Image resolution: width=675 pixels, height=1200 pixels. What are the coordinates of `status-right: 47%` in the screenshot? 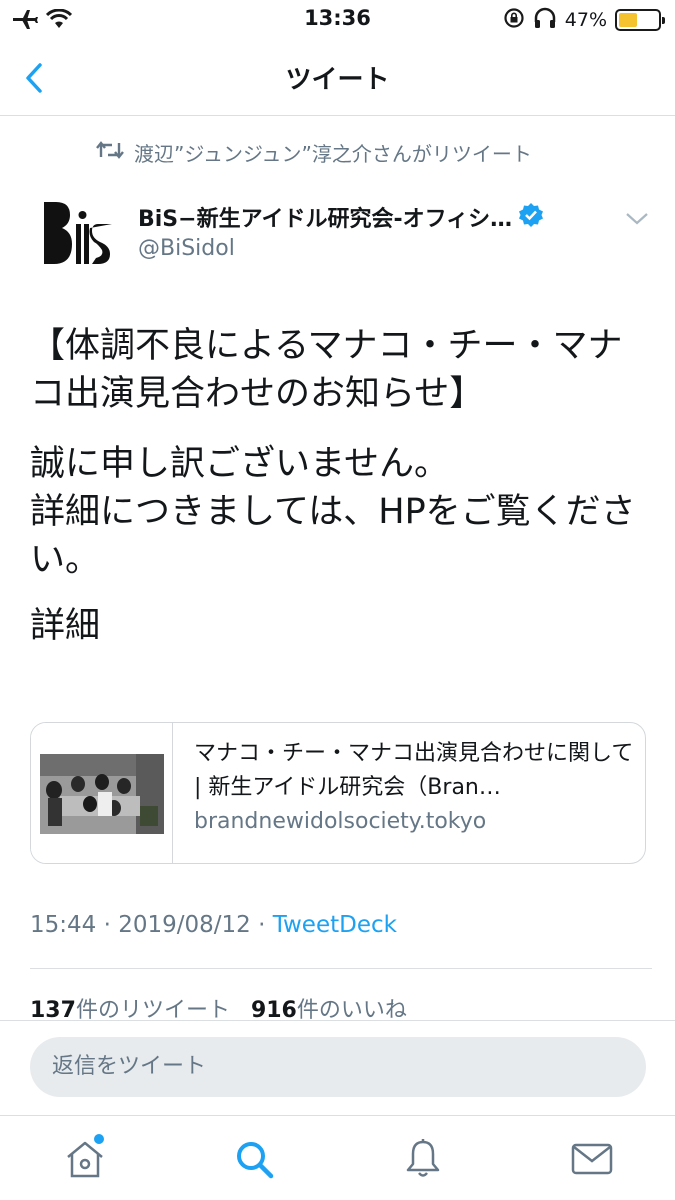 It's located at (584, 20).